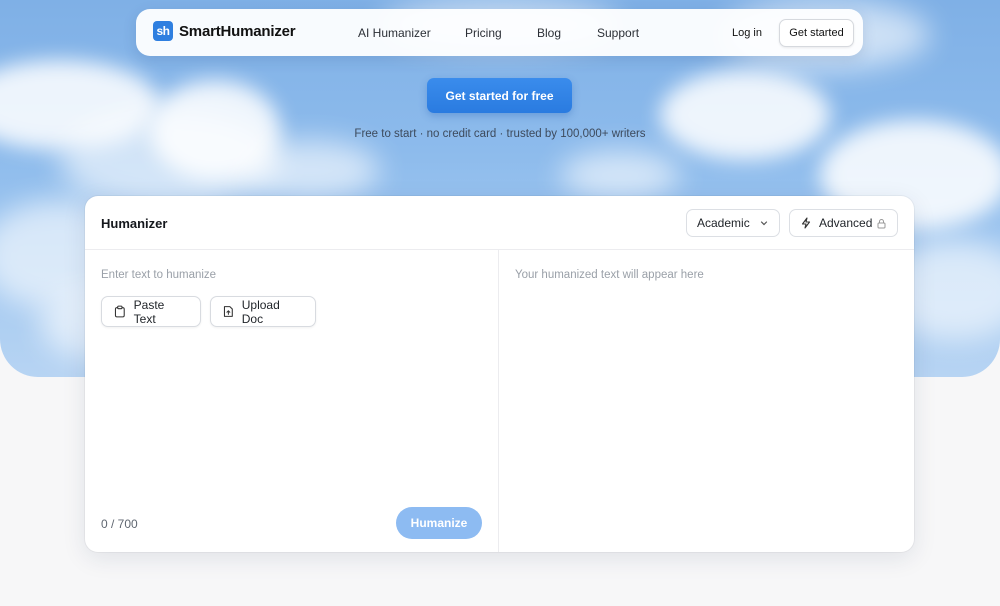 This screenshot has width=1000, height=606. Describe the element at coordinates (806, 223) in the screenshot. I see `bolt-icon` at that location.